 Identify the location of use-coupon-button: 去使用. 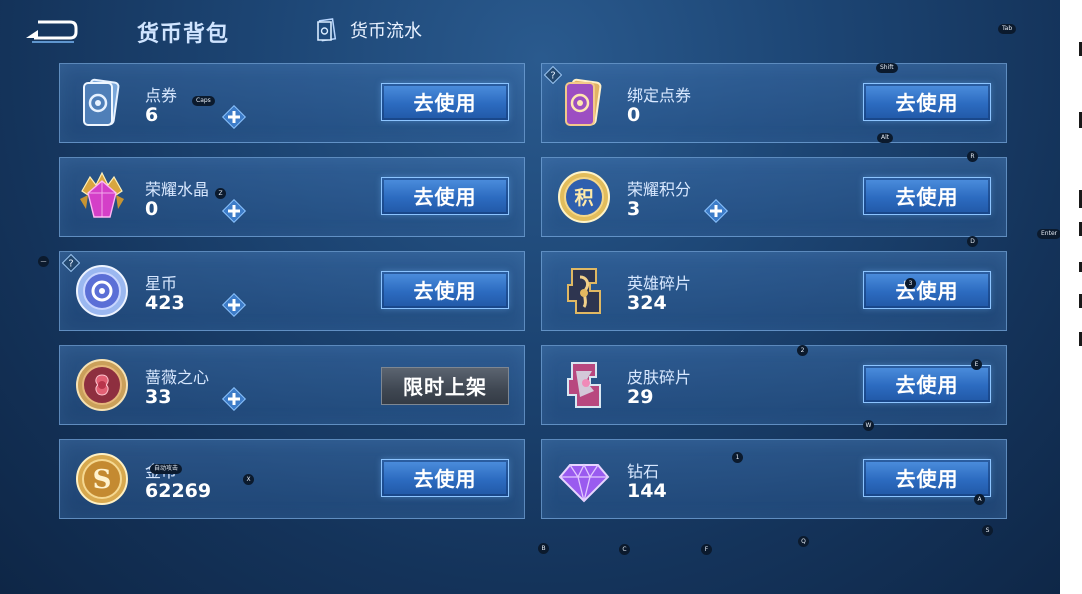
(445, 102).